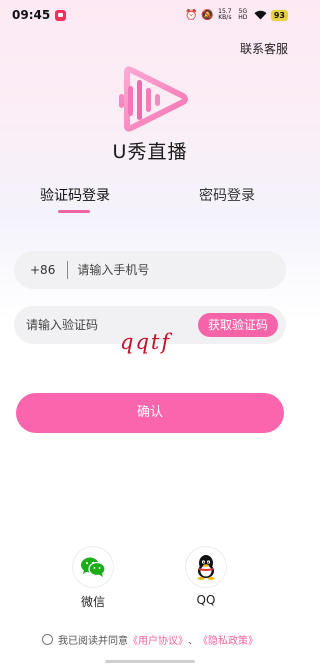 This screenshot has width=320, height=667. I want to click on app-logo, so click(153, 99).